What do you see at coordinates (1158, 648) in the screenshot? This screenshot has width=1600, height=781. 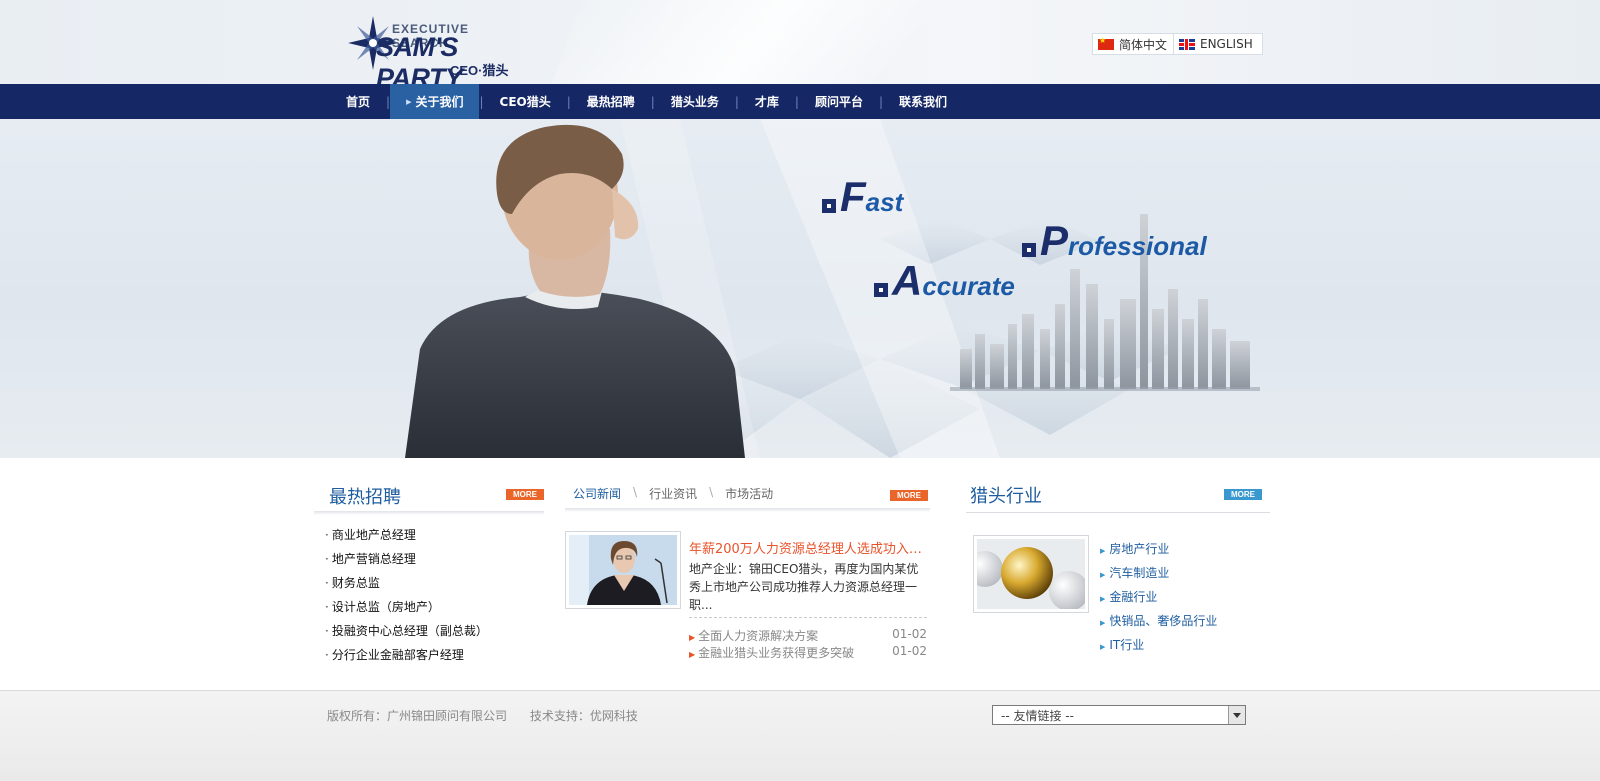 I see `industry-item: ▶ IT行业` at bounding box center [1158, 648].